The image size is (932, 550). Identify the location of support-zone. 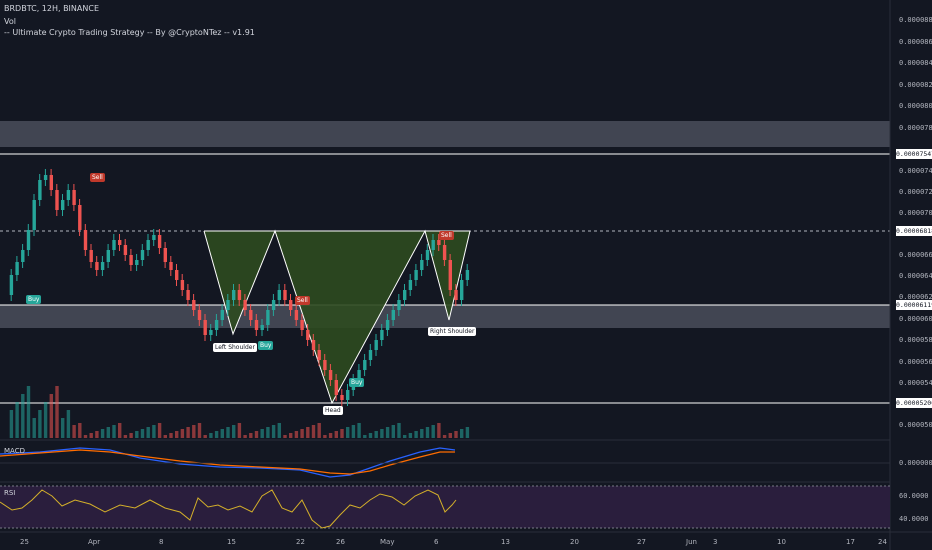
(445, 316).